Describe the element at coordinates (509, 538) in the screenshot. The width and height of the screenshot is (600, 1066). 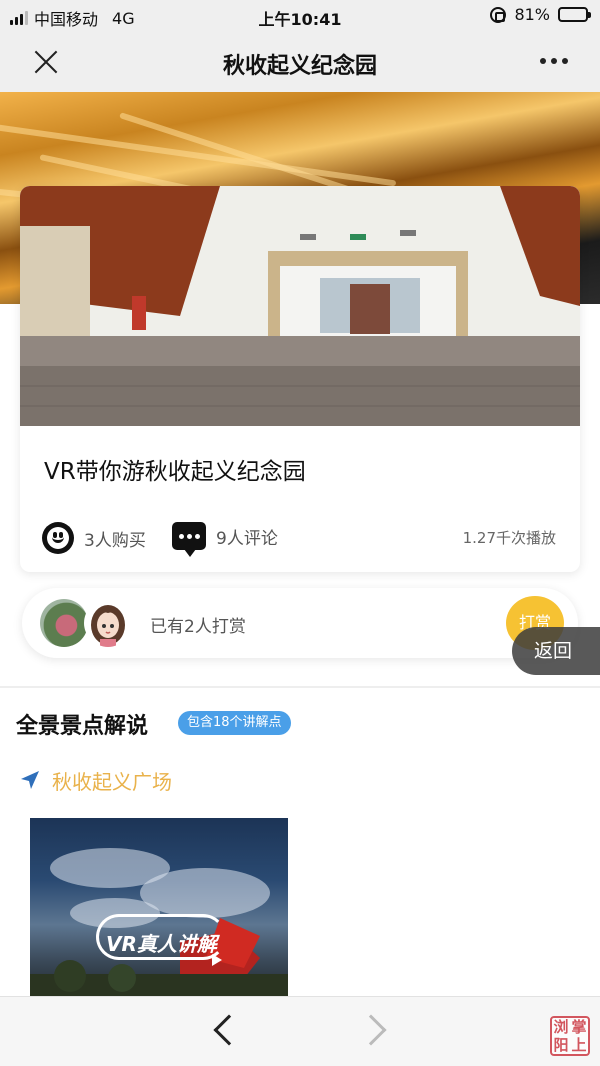
I see `play-count: 1.27千次播放` at that location.